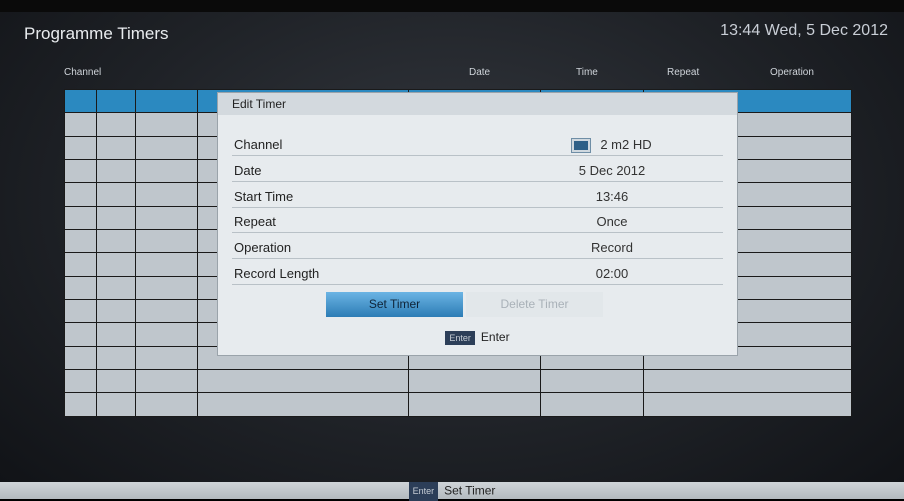  What do you see at coordinates (477, 337) in the screenshot?
I see `dialog-hint: Enter Enter` at bounding box center [477, 337].